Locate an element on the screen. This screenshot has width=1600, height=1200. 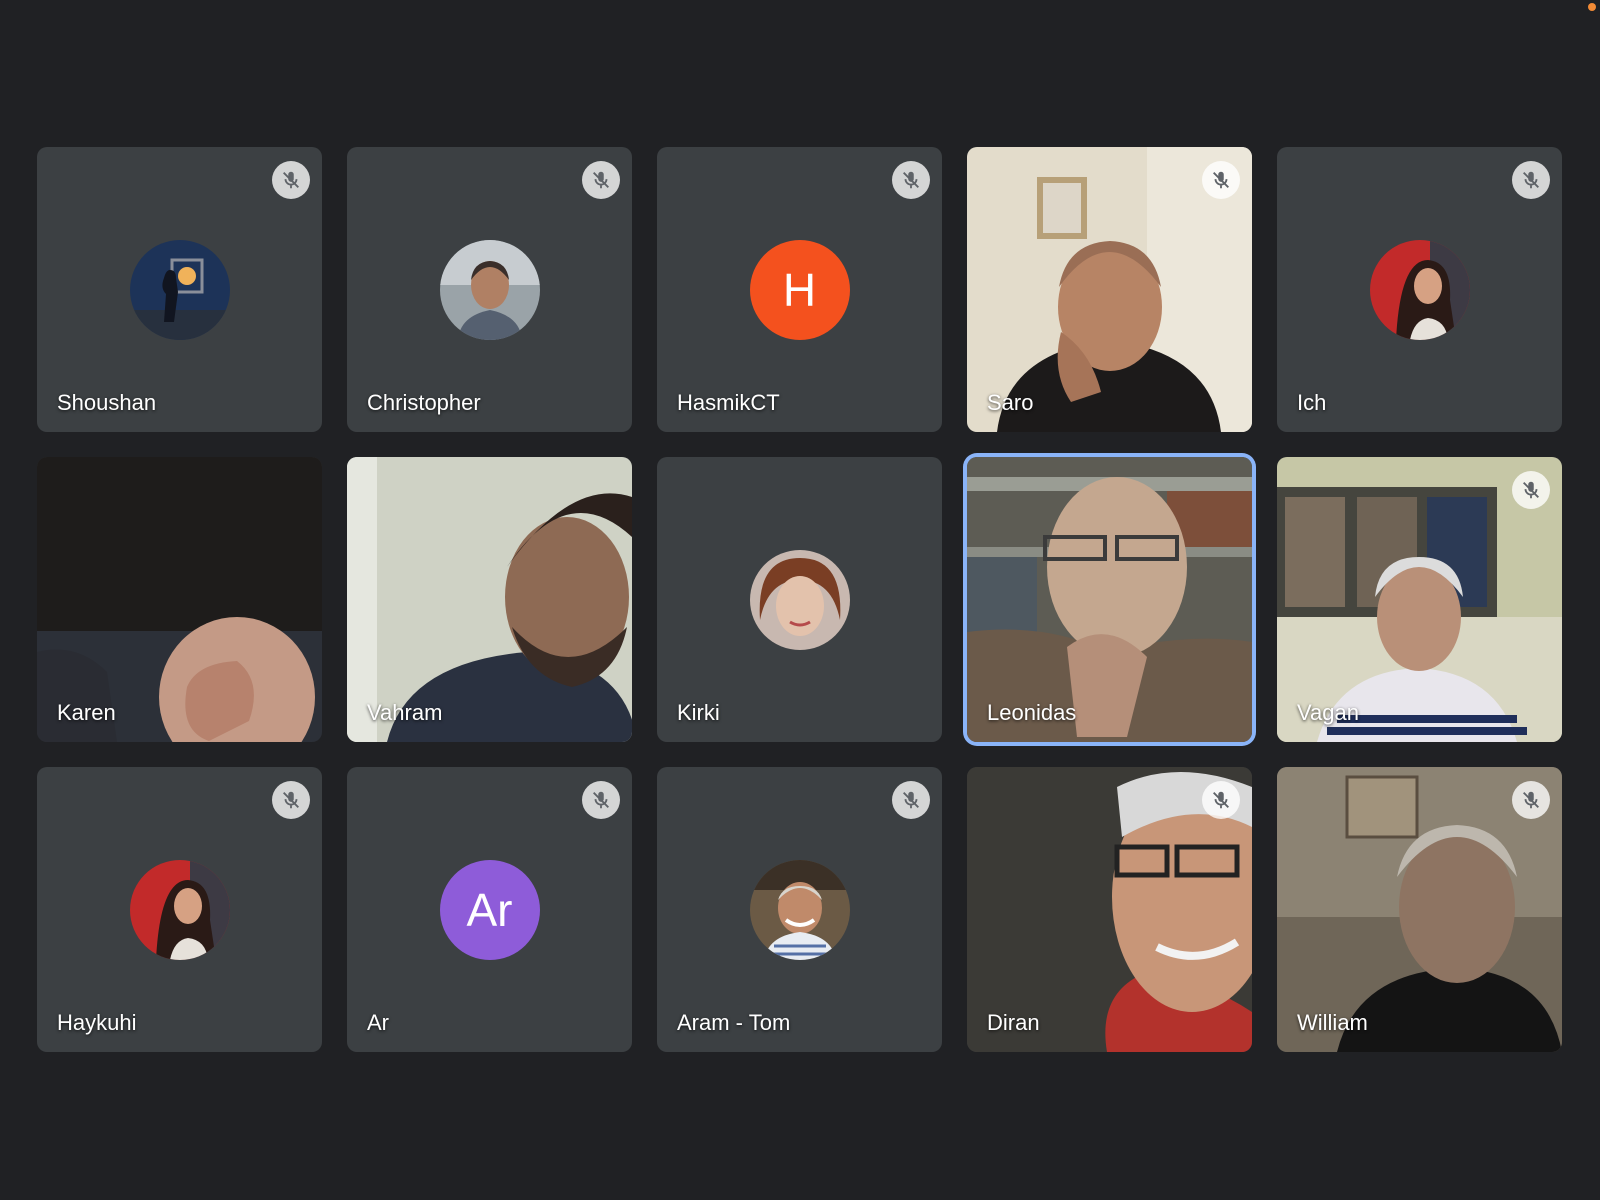
participant-name: Vahram is located at coordinates (405, 712).